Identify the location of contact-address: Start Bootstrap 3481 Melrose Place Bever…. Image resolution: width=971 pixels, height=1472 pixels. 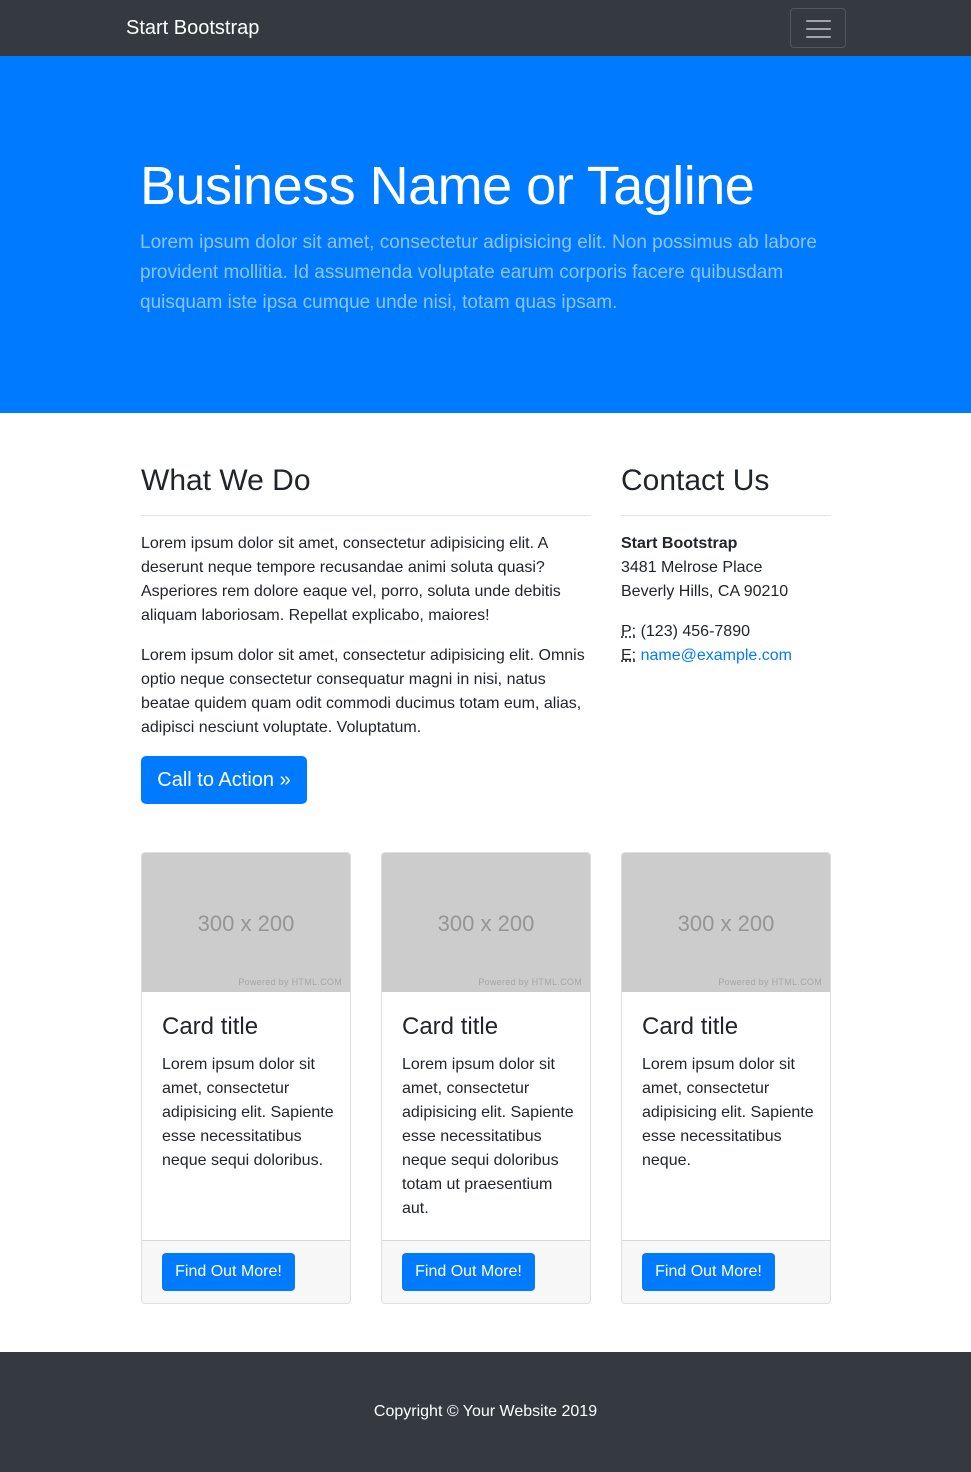
(726, 600).